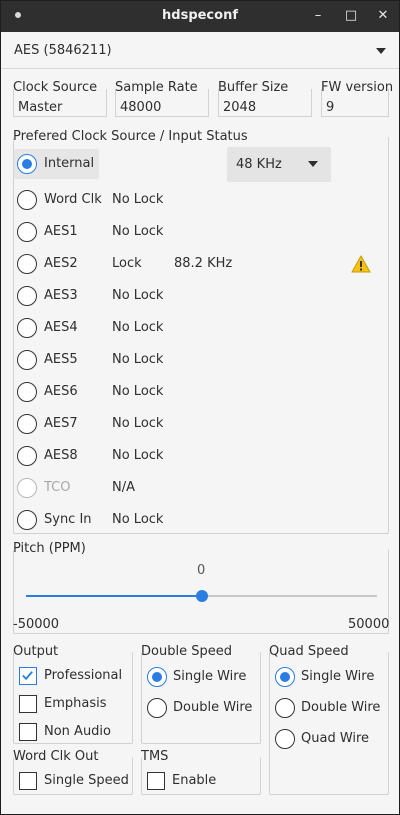 The image size is (400, 815). I want to click on pitch-value: 0, so click(201, 570).